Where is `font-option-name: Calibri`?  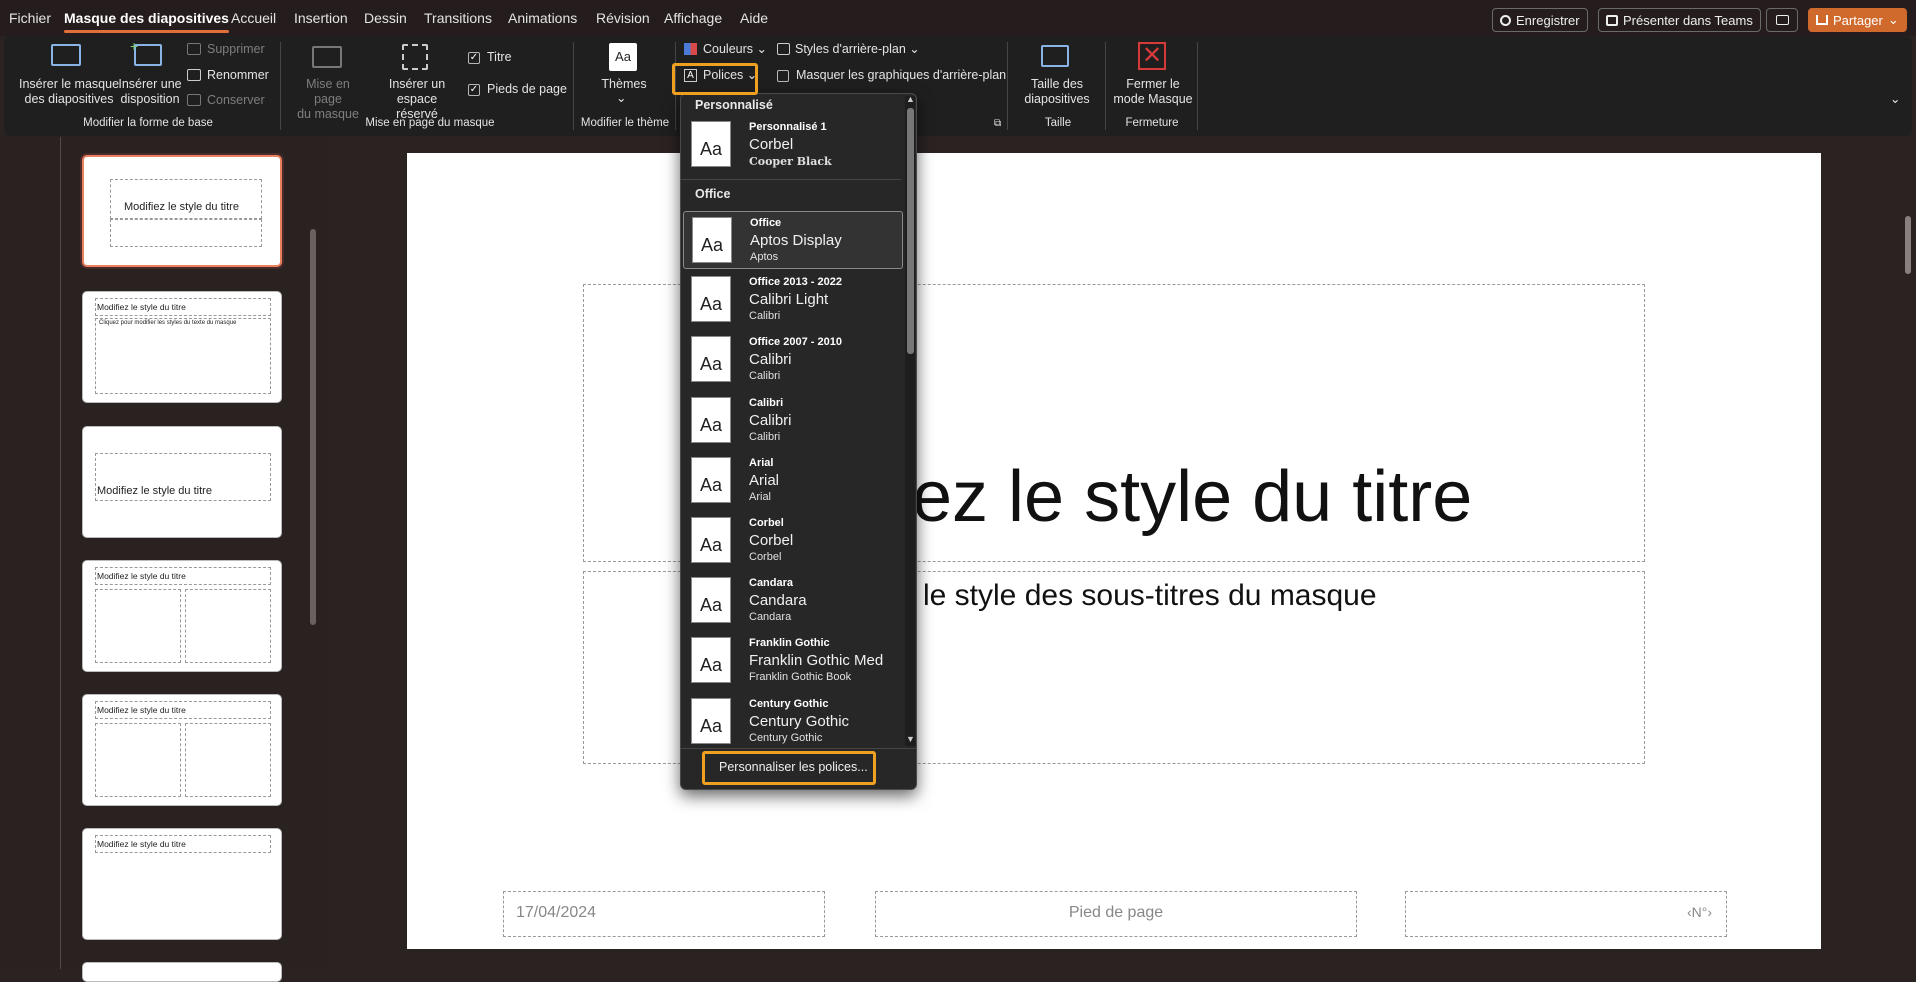
font-option-name: Calibri is located at coordinates (766, 402).